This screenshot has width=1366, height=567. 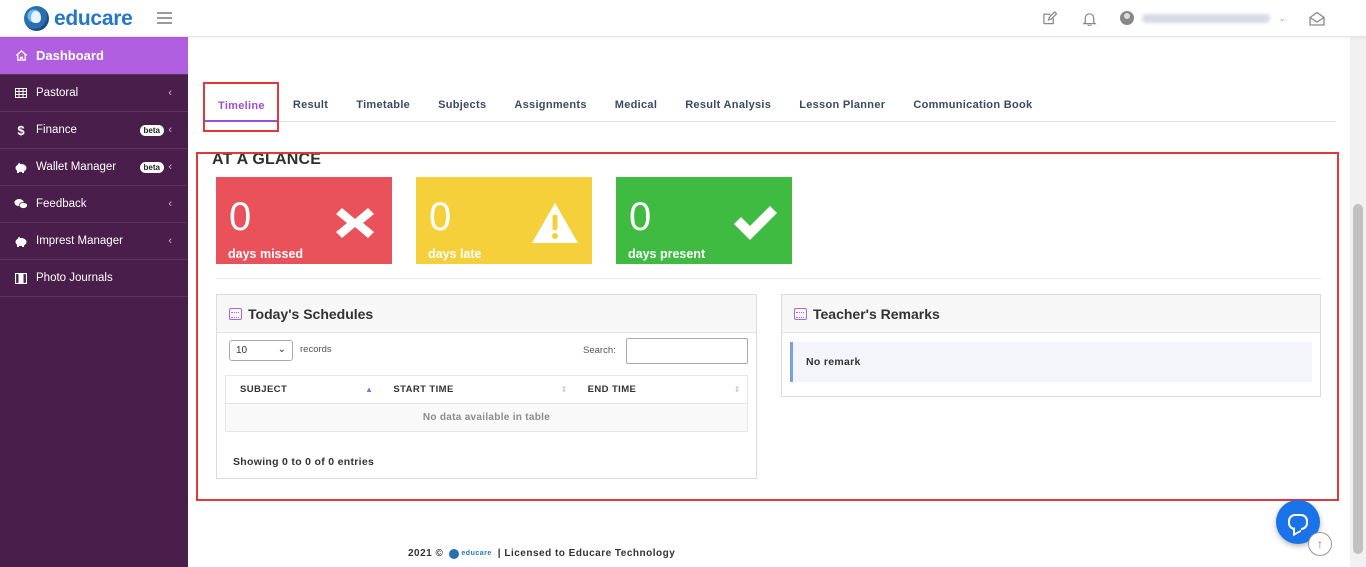 I want to click on sidebar-item-label: Wallet Manager, so click(x=76, y=167).